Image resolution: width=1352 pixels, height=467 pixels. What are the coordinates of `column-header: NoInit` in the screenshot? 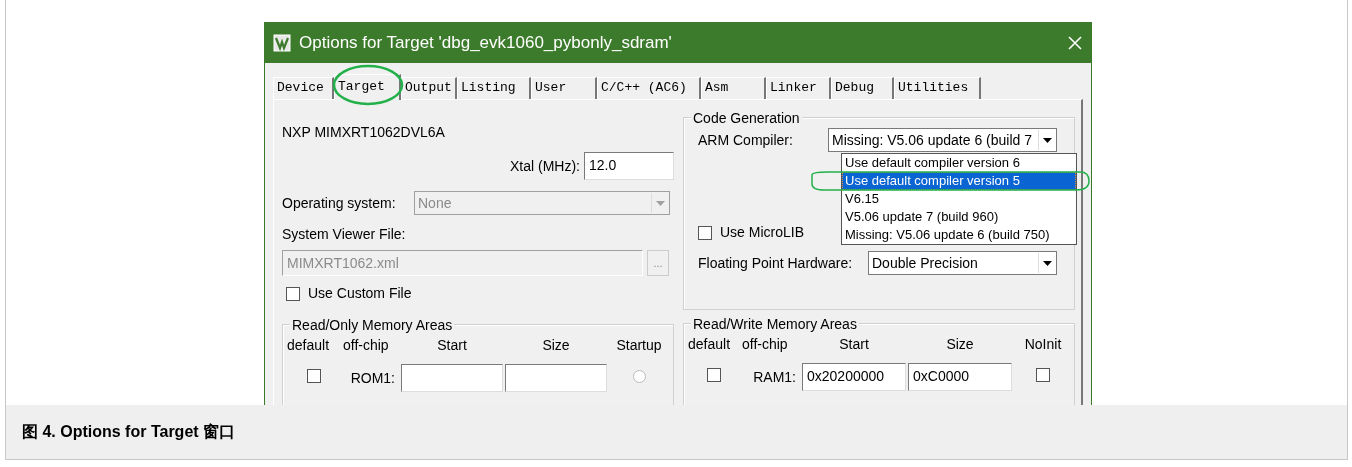 It's located at (1043, 344).